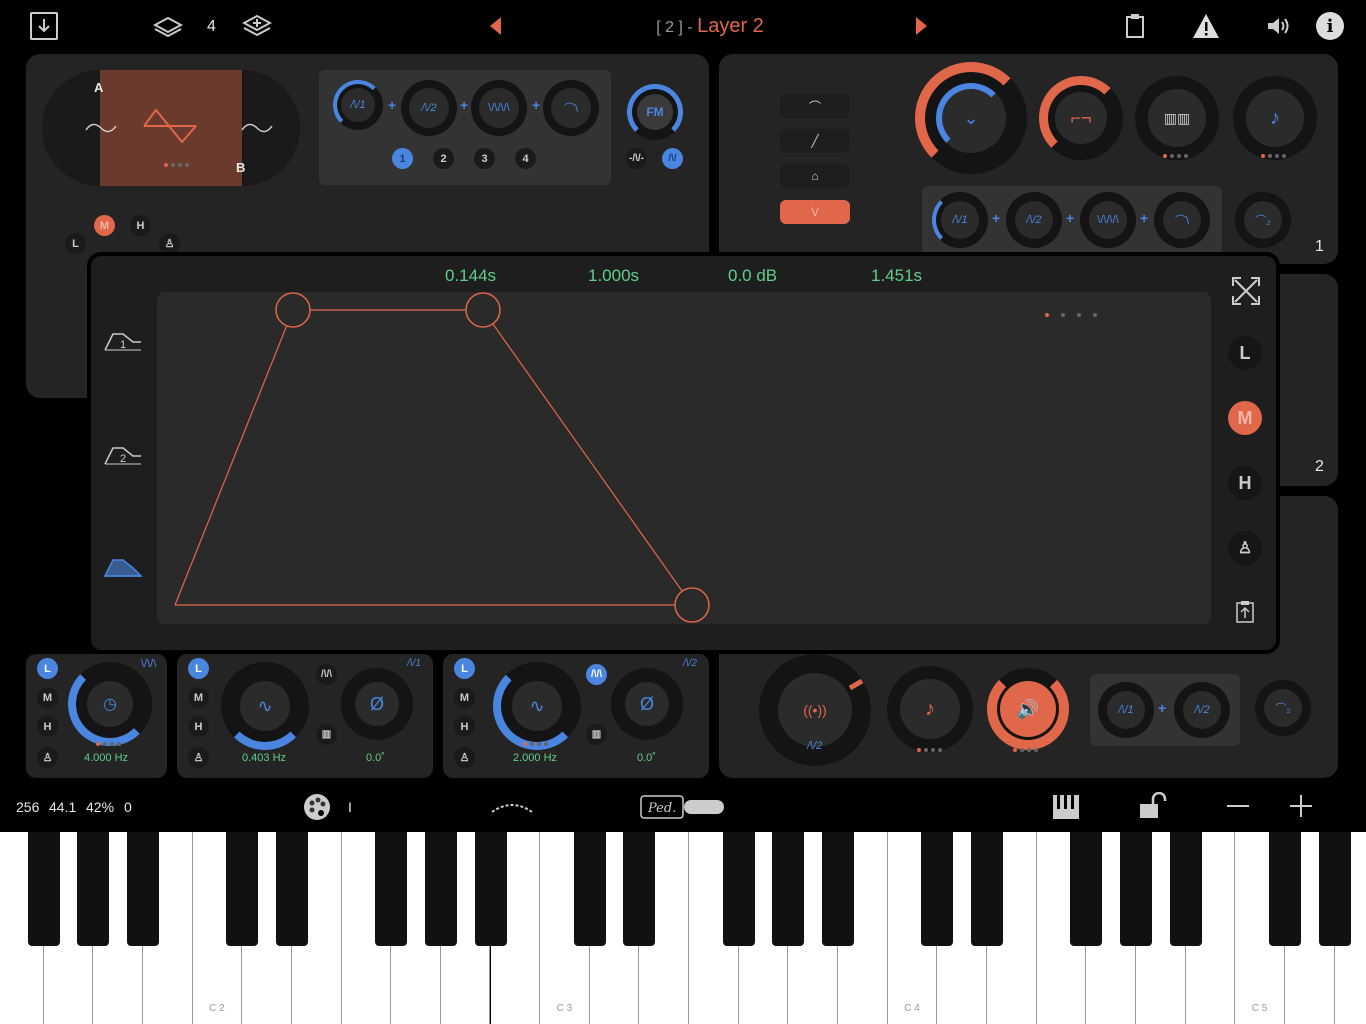 Image resolution: width=1366 pixels, height=1024 pixels. What do you see at coordinates (198, 697) in the screenshot?
I see `lfo2-m-button: M` at bounding box center [198, 697].